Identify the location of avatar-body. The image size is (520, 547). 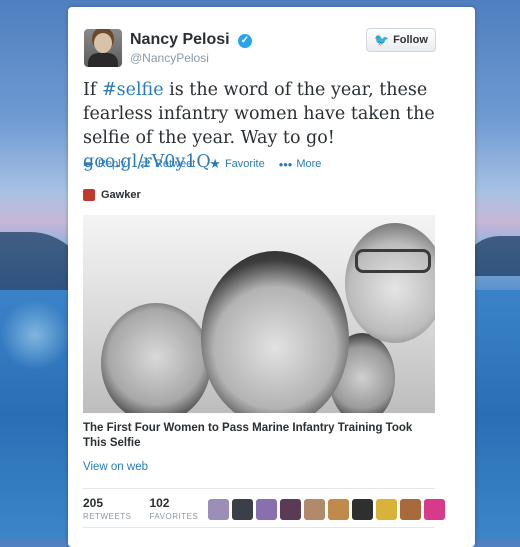
(103, 60).